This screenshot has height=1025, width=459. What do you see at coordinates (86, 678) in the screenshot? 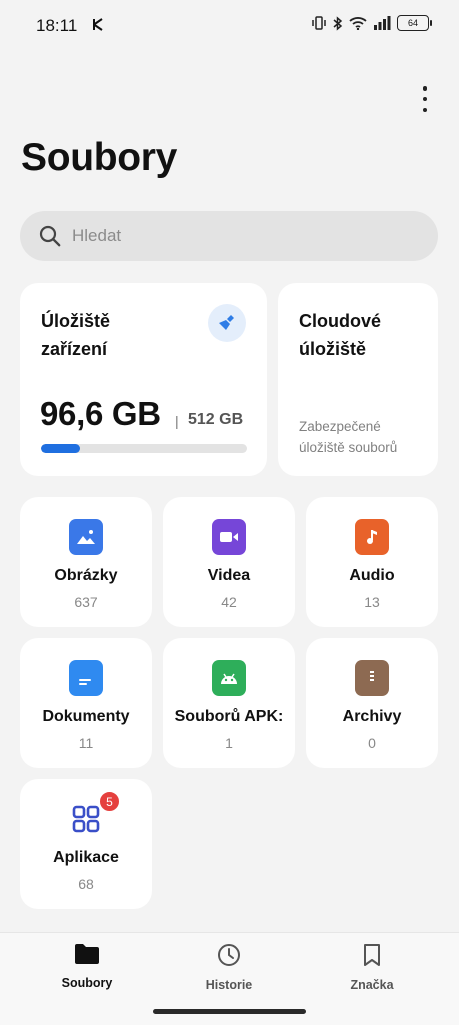
I see `document-icon` at bounding box center [86, 678].